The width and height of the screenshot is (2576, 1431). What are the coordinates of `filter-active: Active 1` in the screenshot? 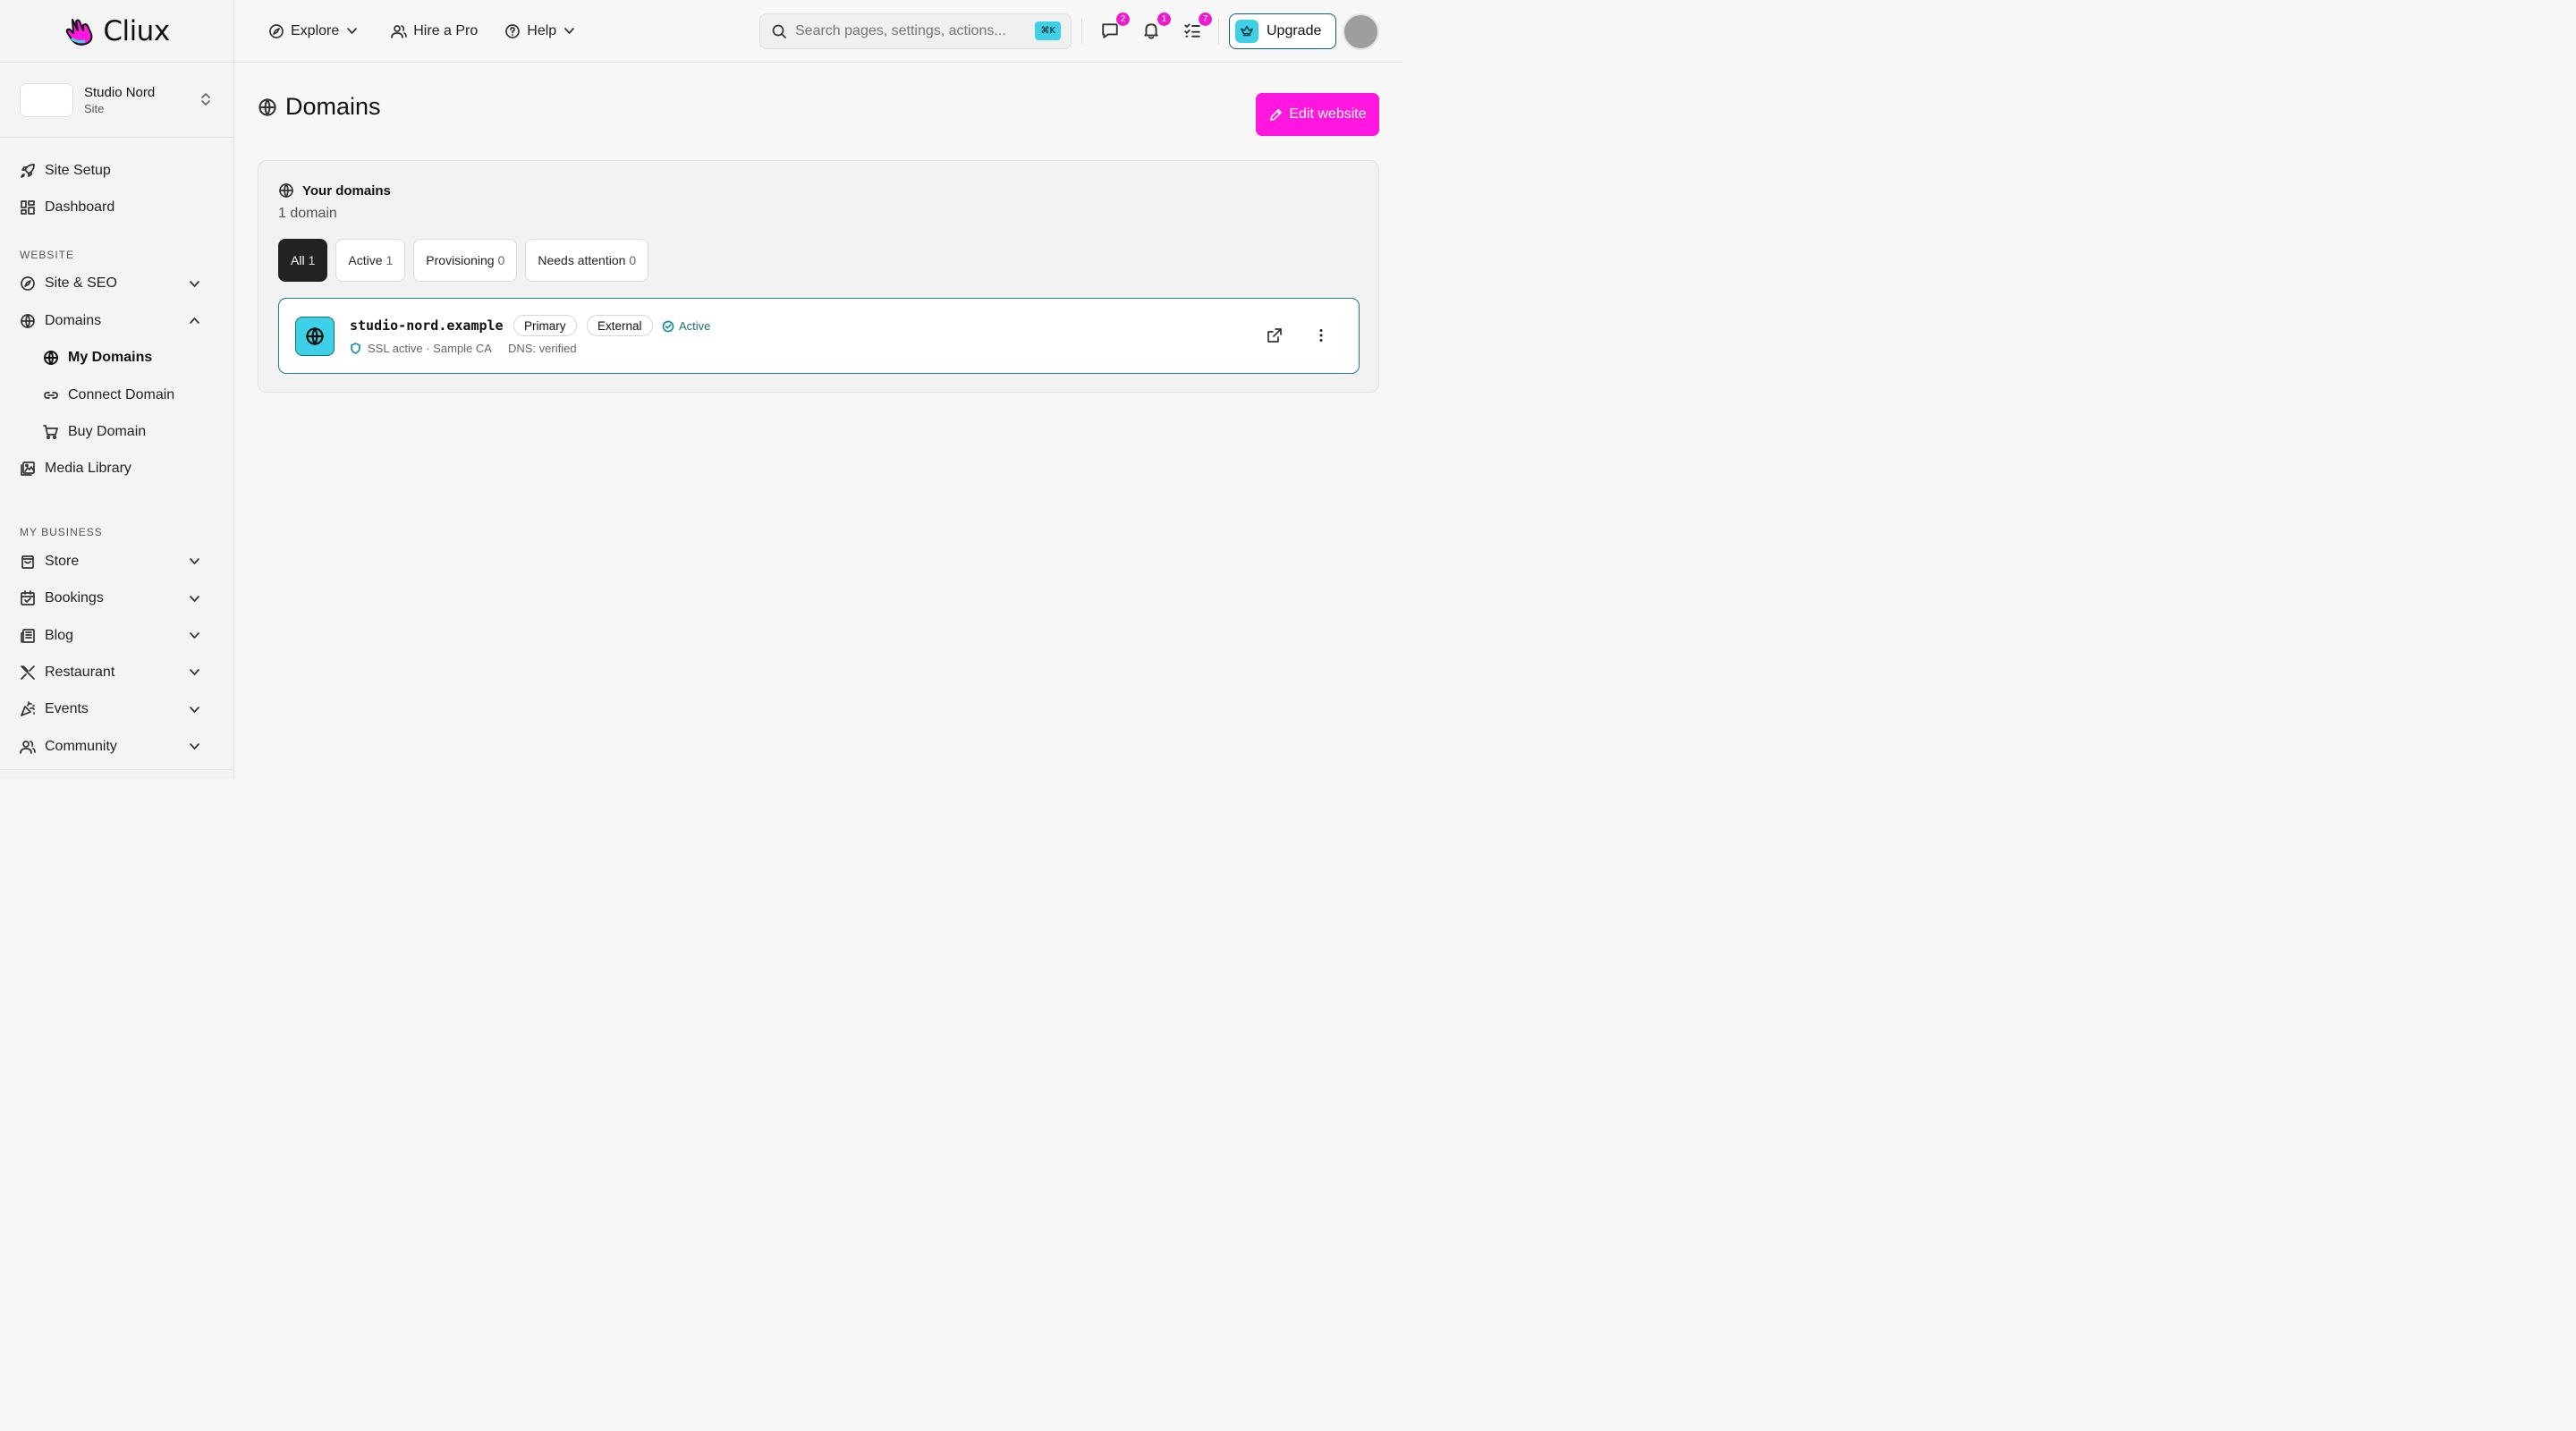 It's located at (370, 260).